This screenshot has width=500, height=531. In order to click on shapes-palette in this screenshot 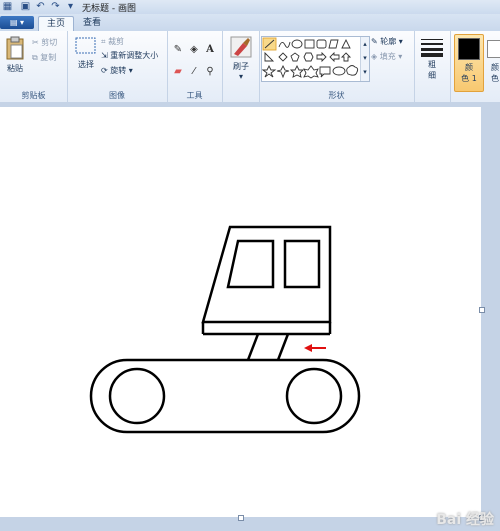, I will do `click(310, 58)`.